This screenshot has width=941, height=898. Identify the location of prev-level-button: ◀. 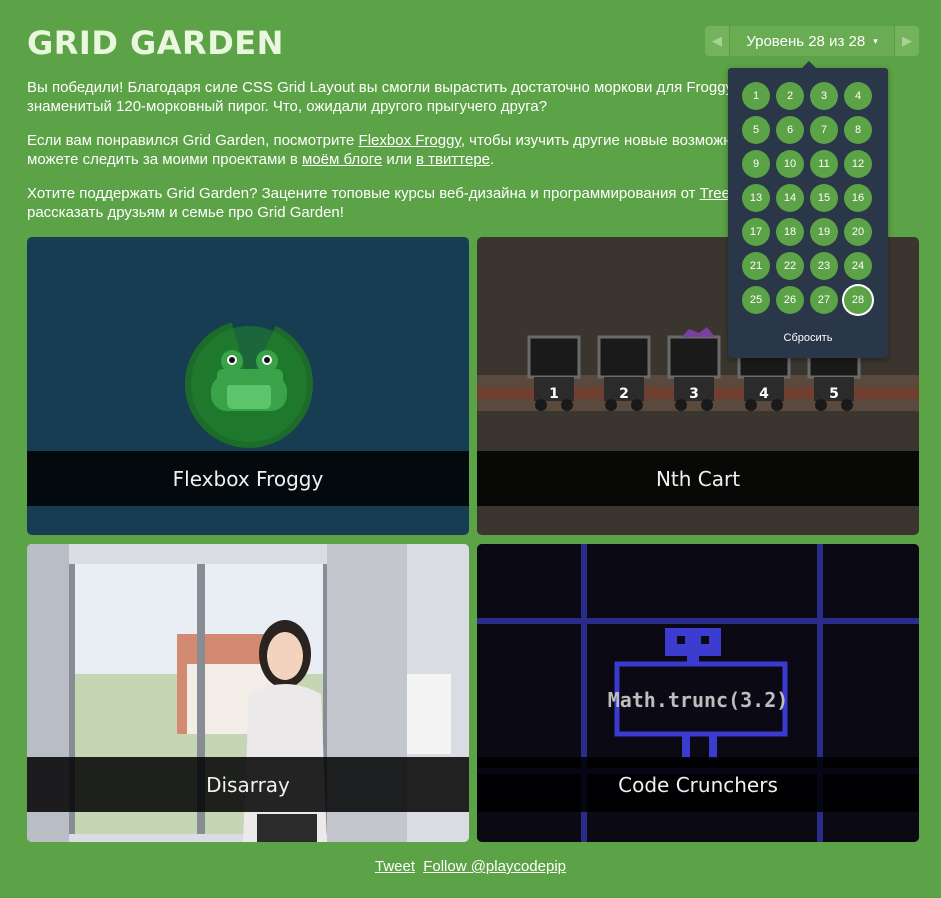
(717, 41).